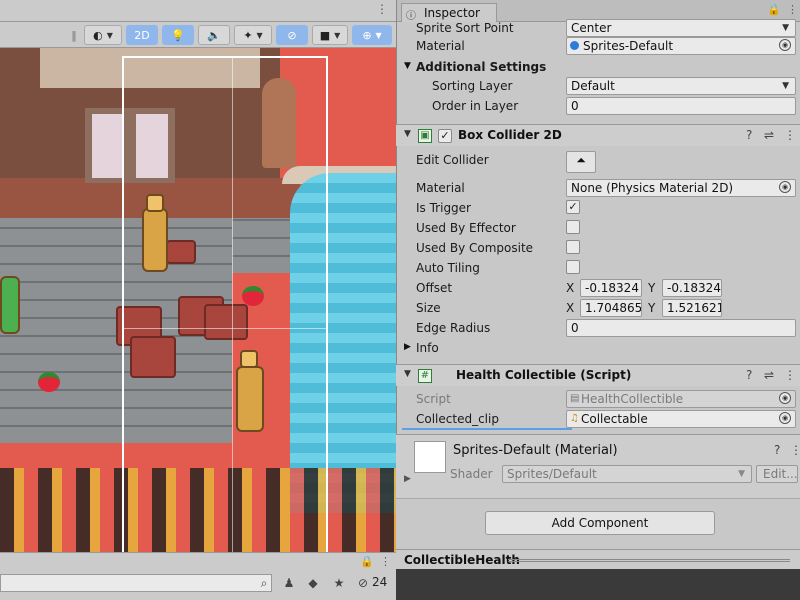 Image resolution: width=800 pixels, height=600 pixels. I want to click on preview-titlebar: CollectibleHealth, so click(598, 559).